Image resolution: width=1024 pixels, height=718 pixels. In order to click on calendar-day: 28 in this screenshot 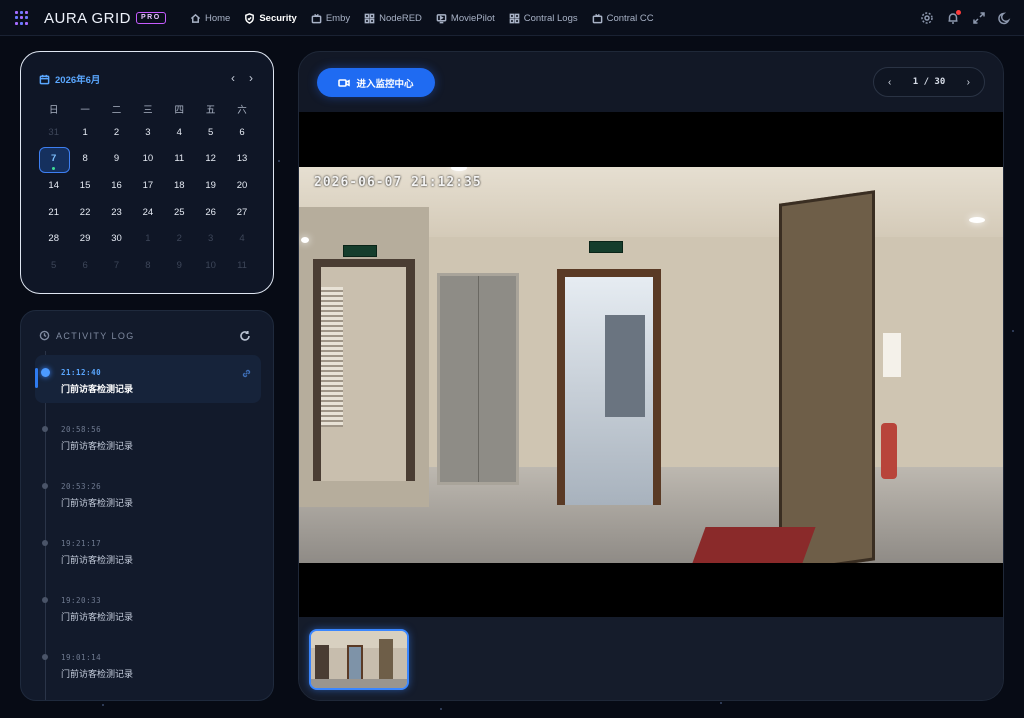, I will do `click(53, 238)`.